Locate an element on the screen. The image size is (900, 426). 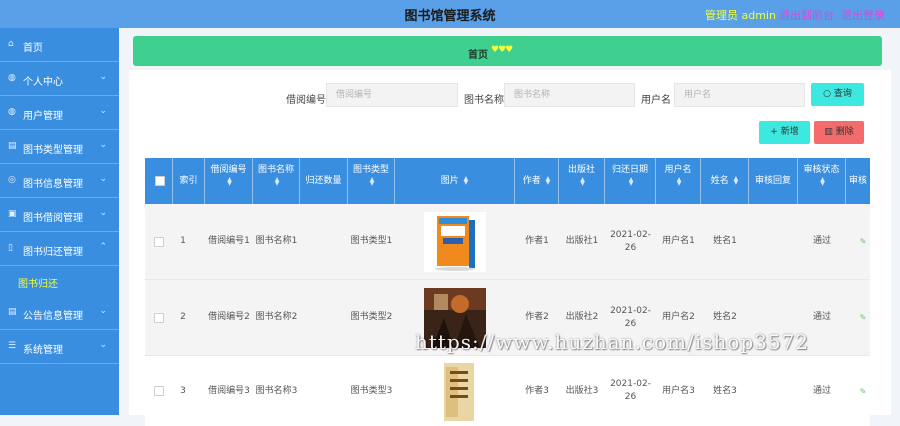
cell-image is located at coordinates (455, 241).